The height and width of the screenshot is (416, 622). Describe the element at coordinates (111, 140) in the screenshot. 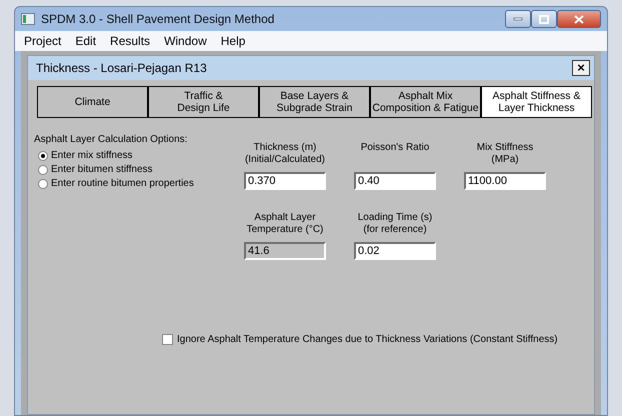

I see `options-label: Asphalt Layer Calculation Options:` at that location.